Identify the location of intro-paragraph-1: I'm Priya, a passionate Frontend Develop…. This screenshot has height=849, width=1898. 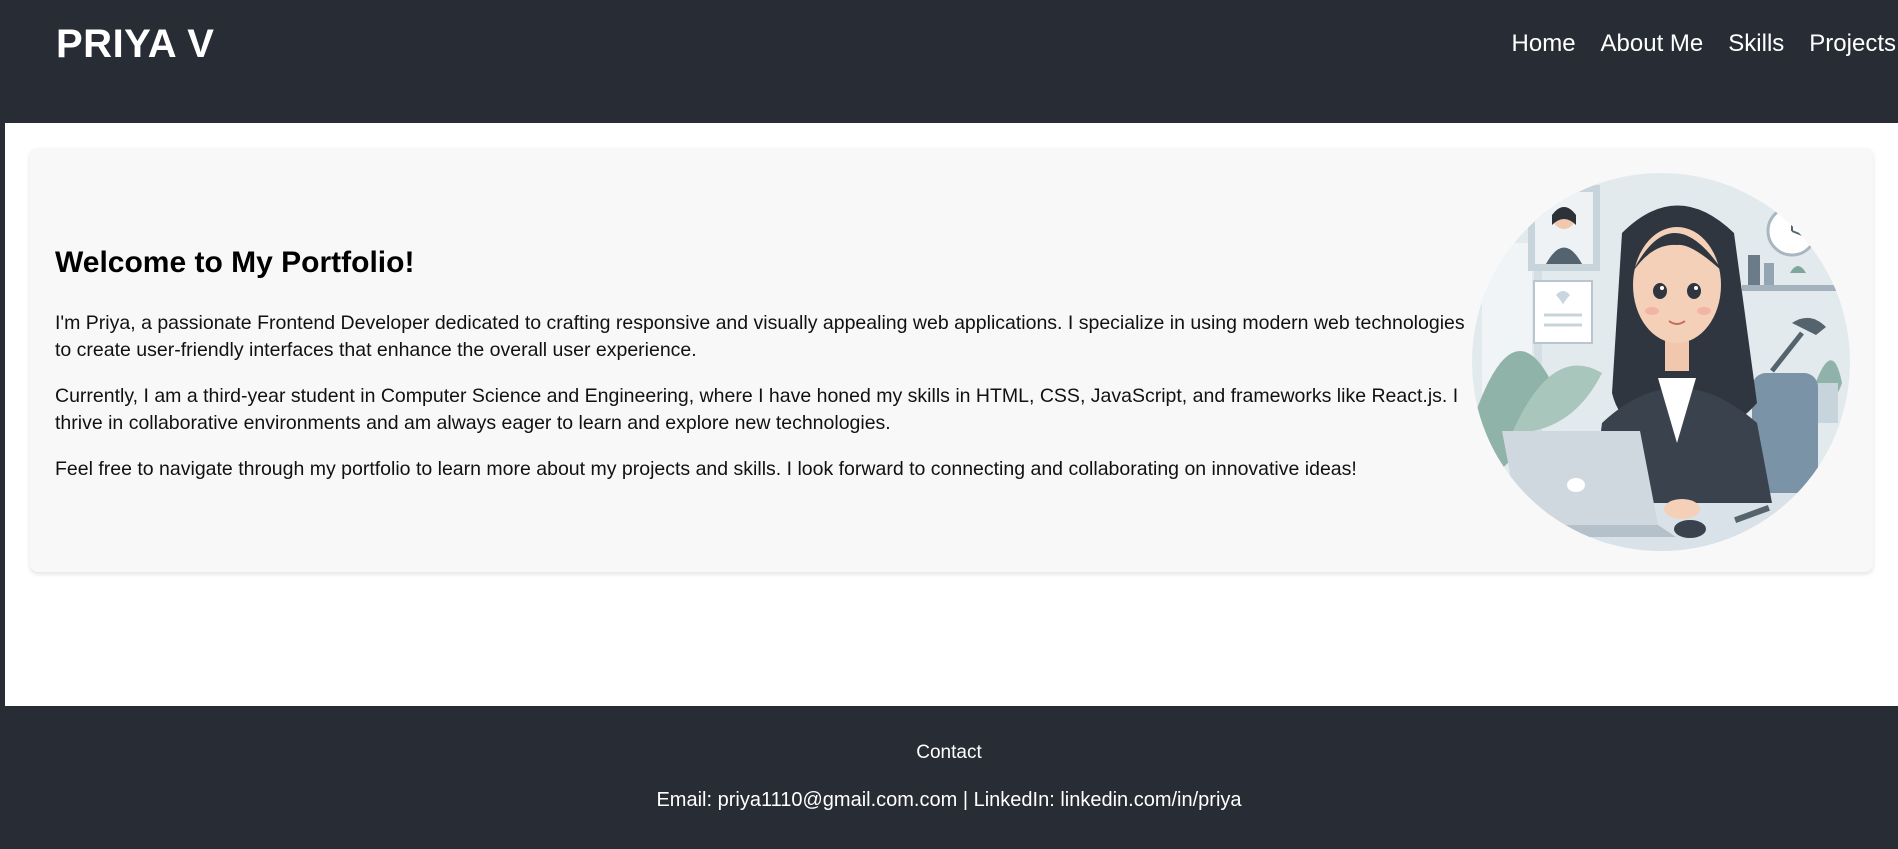
(760, 336).